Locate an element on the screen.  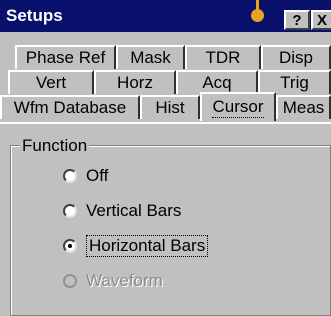
tab-hist: Hist is located at coordinates (170, 107).